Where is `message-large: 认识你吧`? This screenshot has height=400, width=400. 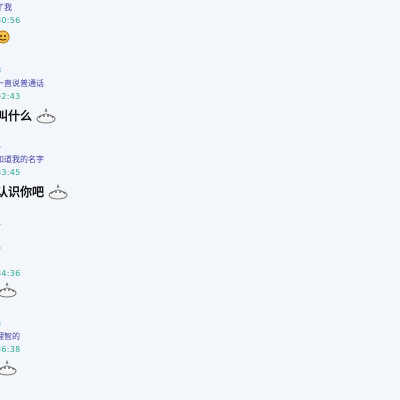
message-large: 认识你吧 is located at coordinates (34, 192).